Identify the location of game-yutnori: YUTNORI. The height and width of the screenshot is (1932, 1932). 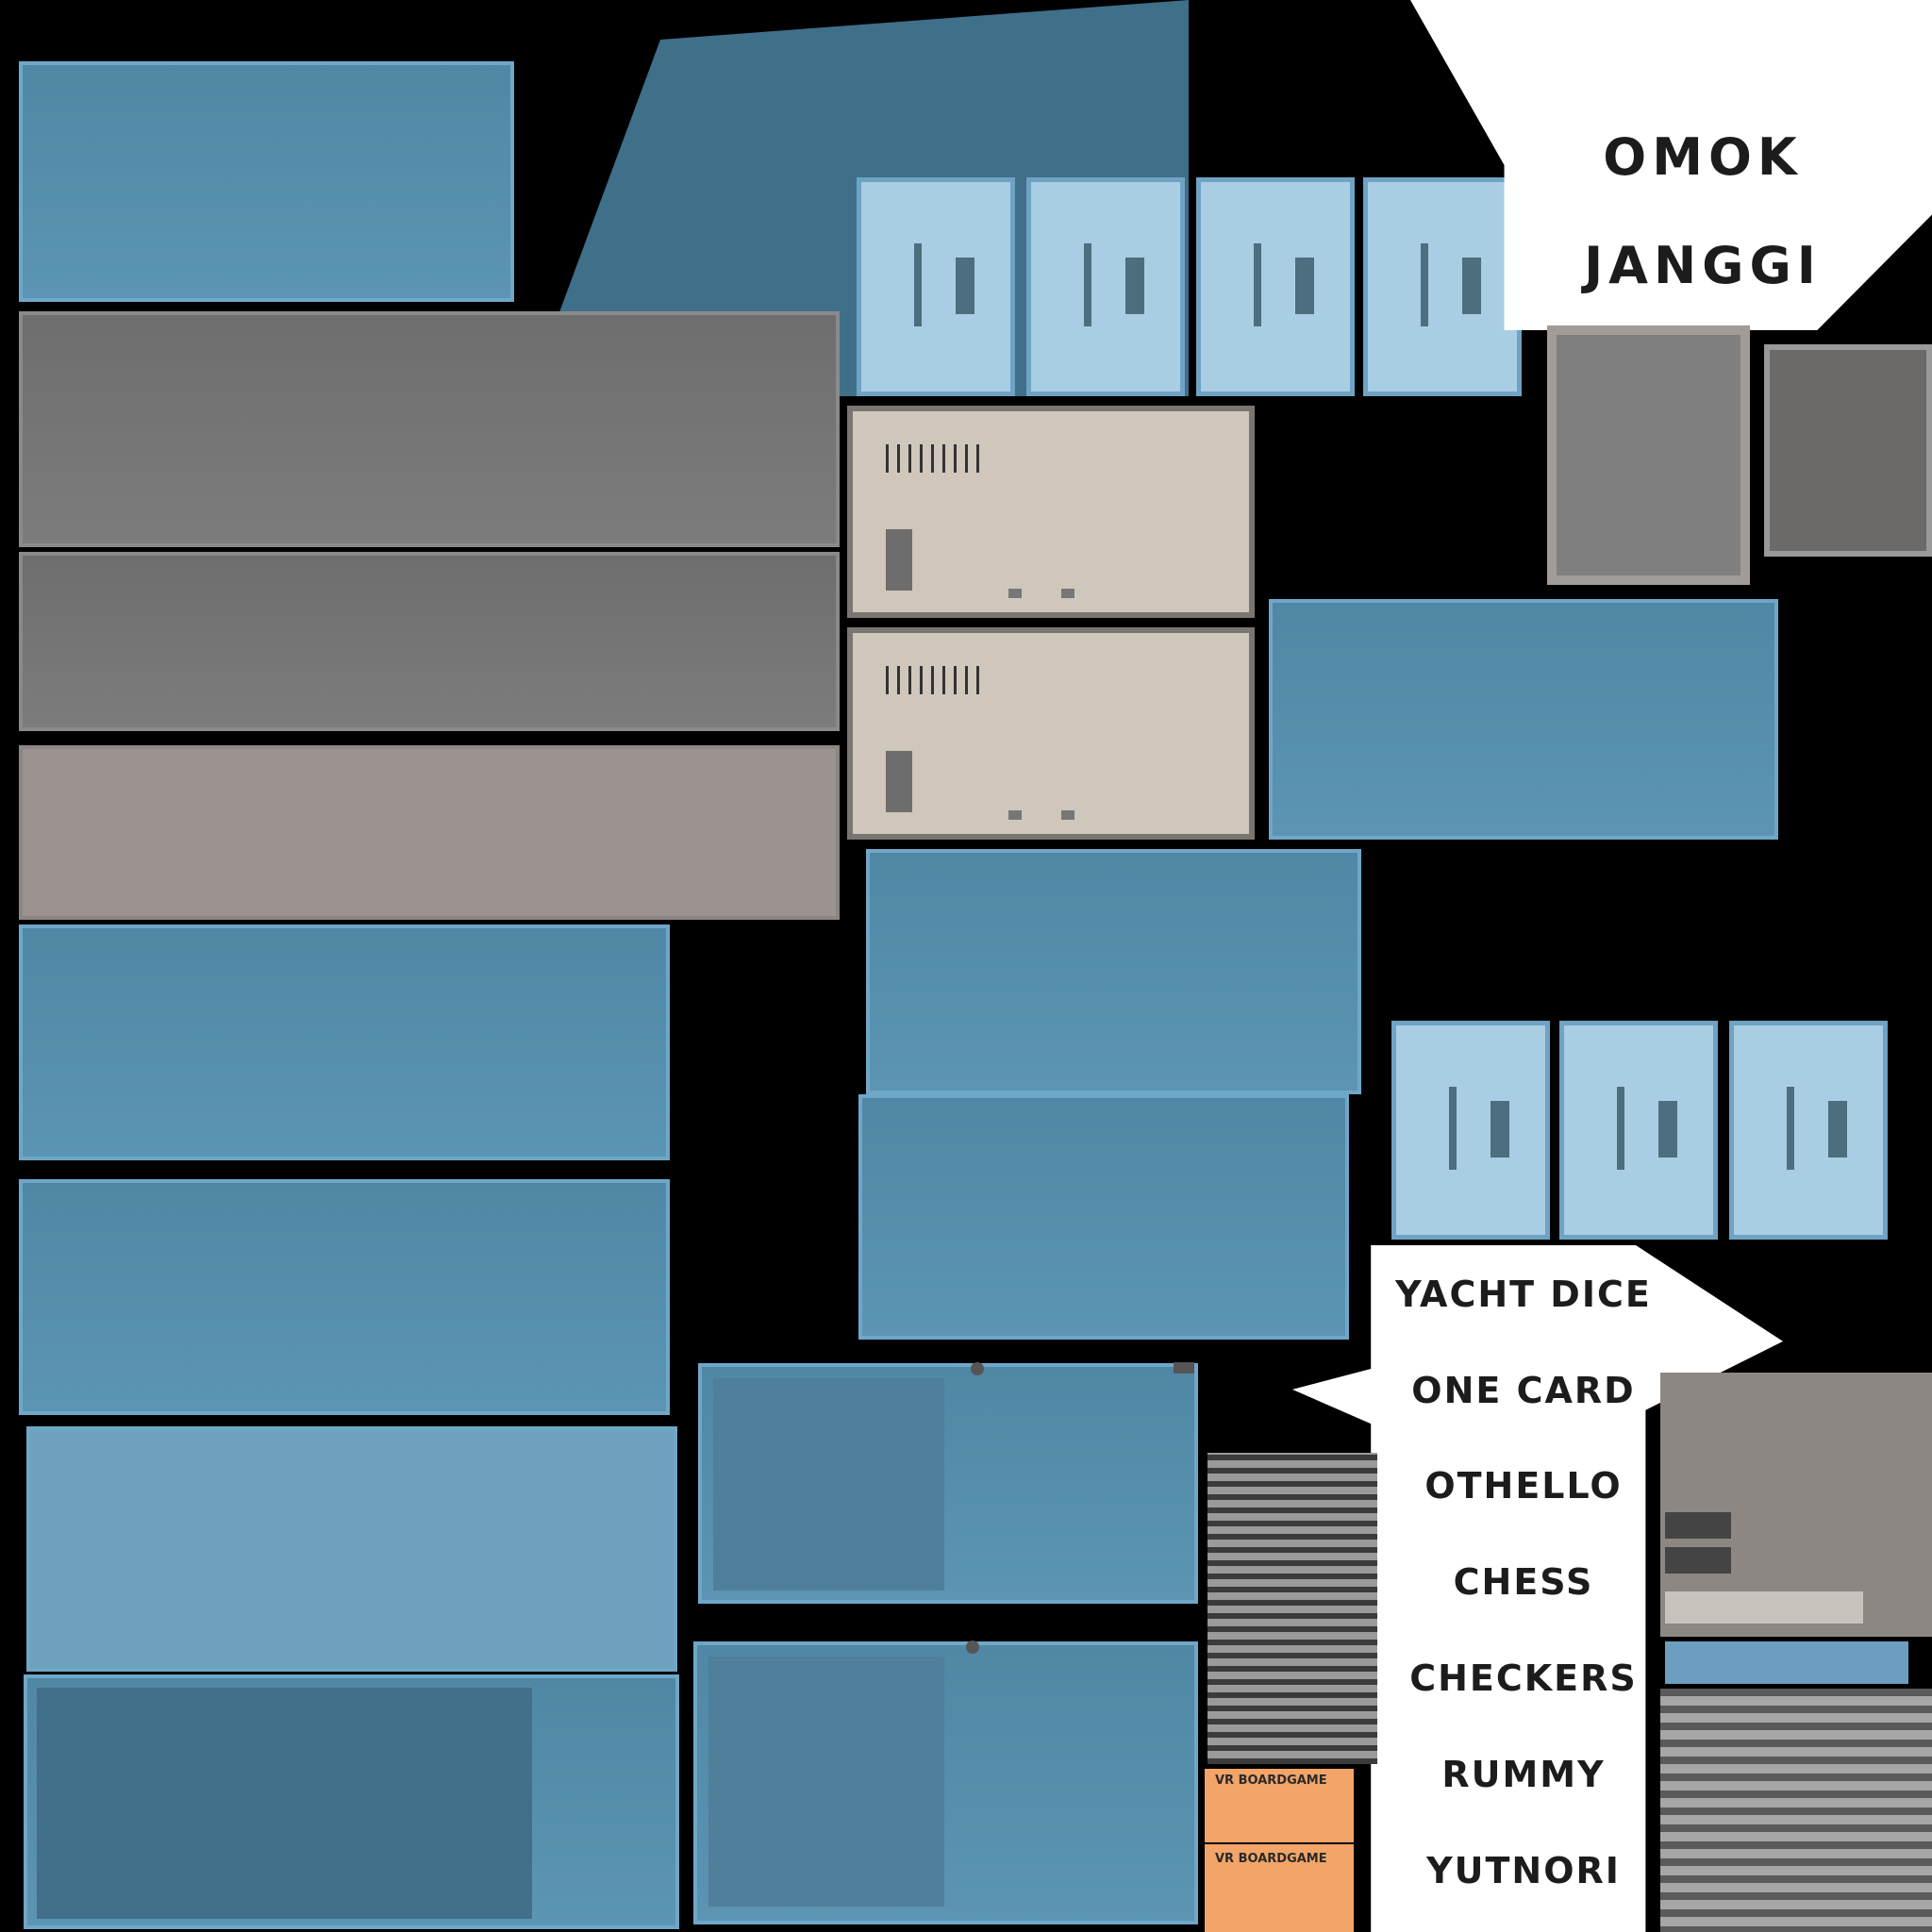
(1523, 1871).